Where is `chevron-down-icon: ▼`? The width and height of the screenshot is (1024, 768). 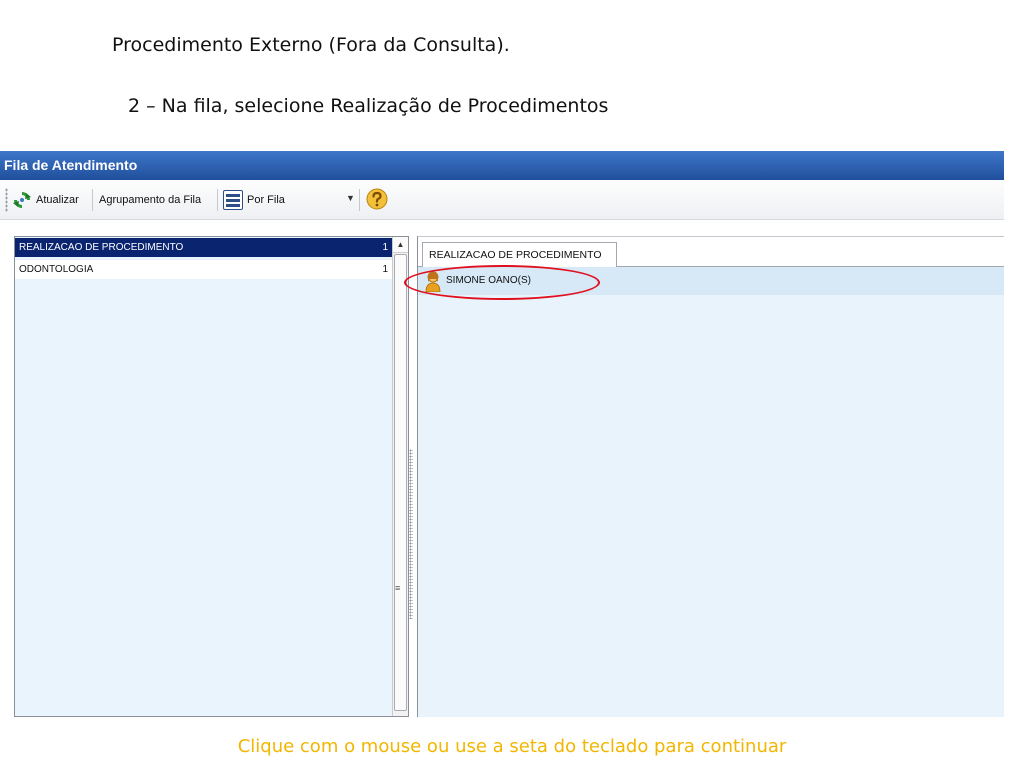
chevron-down-icon: ▼ is located at coordinates (350, 198).